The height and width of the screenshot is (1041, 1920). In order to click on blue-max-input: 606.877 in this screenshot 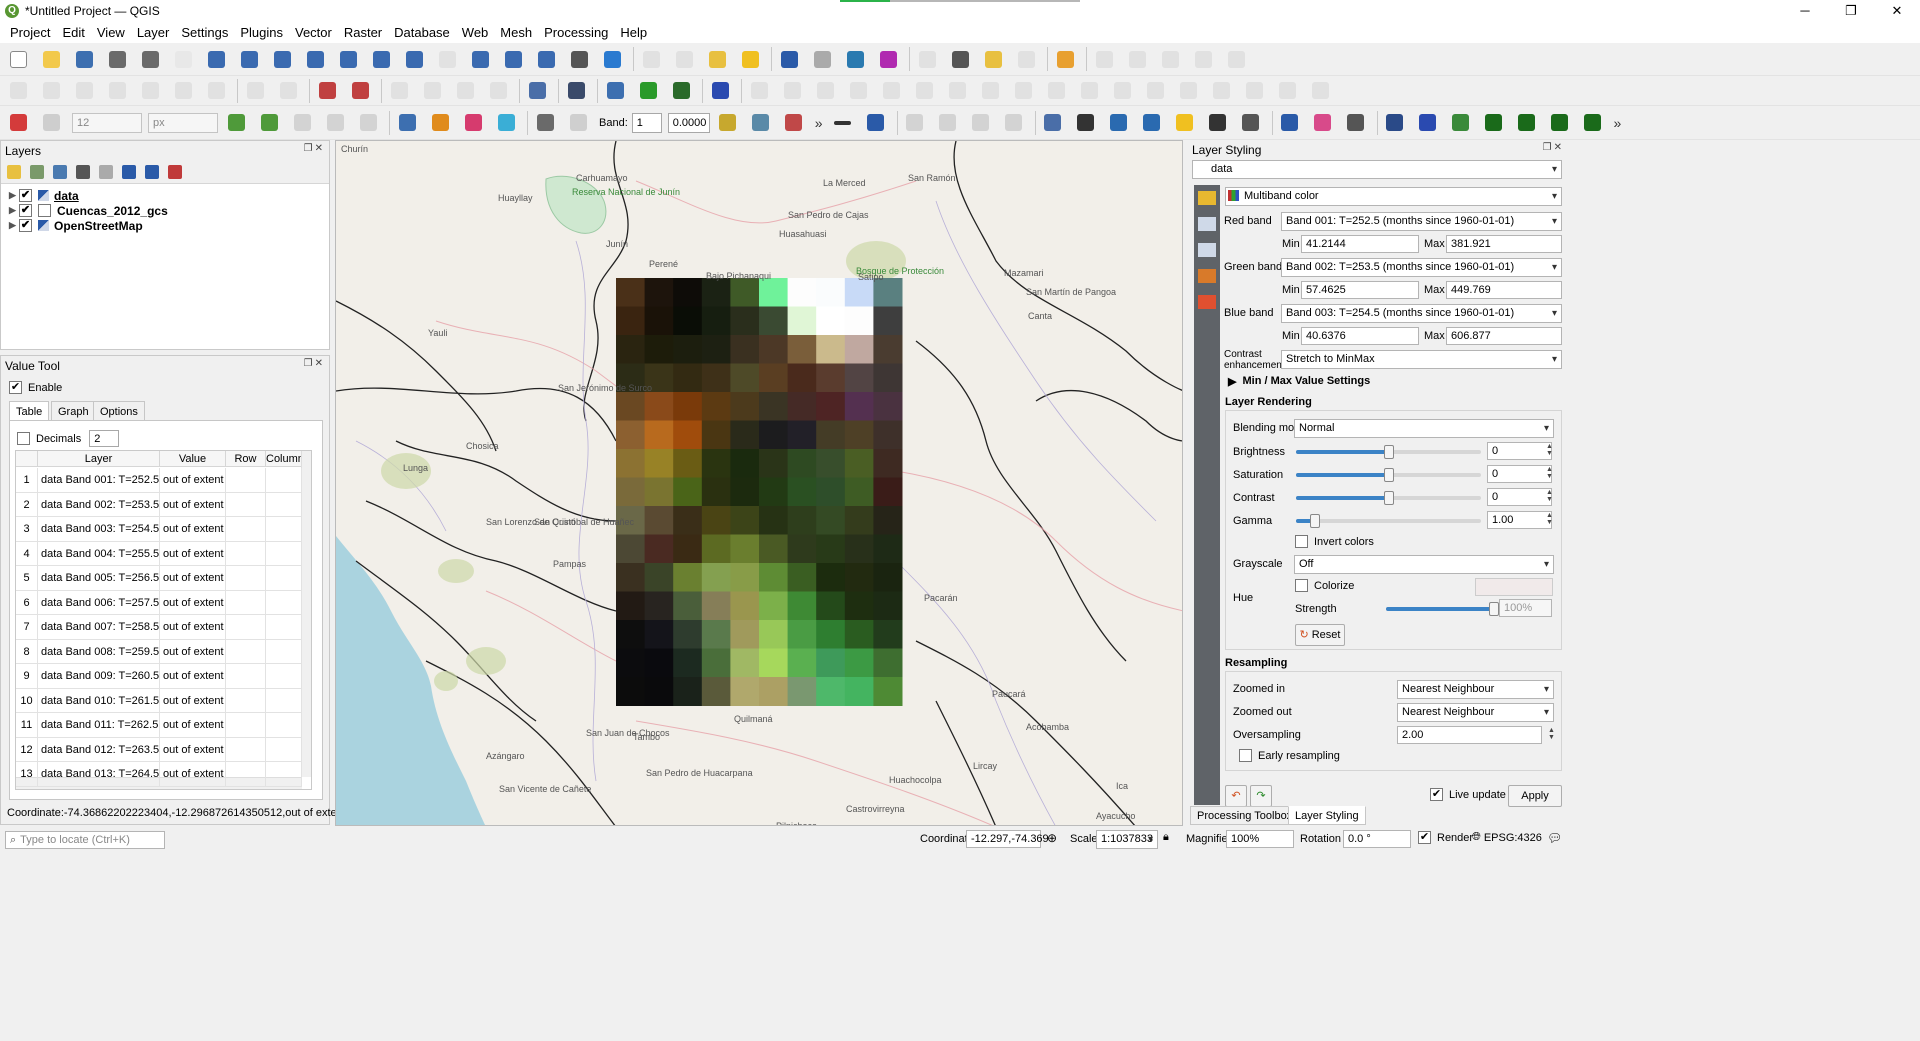, I will do `click(1504, 336)`.